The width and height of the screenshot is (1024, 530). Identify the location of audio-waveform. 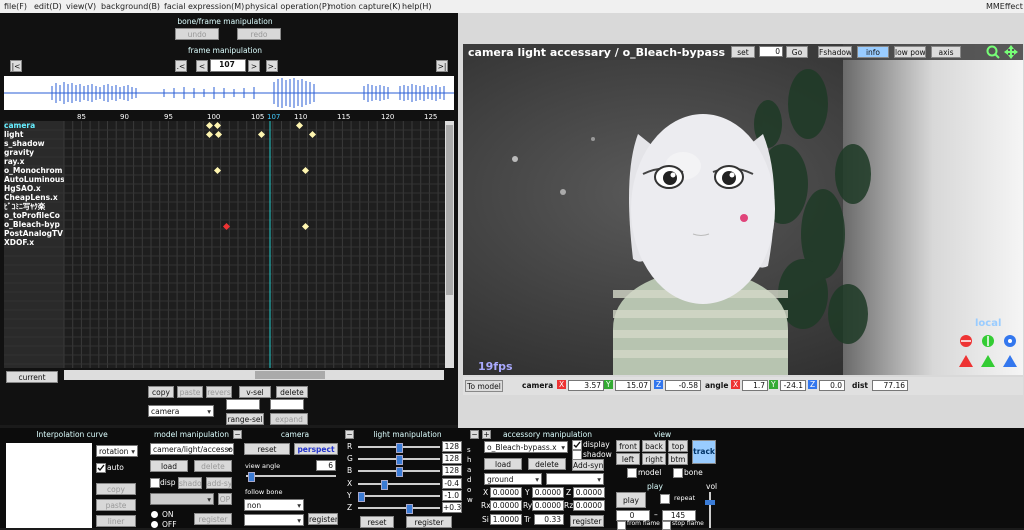
(229, 93).